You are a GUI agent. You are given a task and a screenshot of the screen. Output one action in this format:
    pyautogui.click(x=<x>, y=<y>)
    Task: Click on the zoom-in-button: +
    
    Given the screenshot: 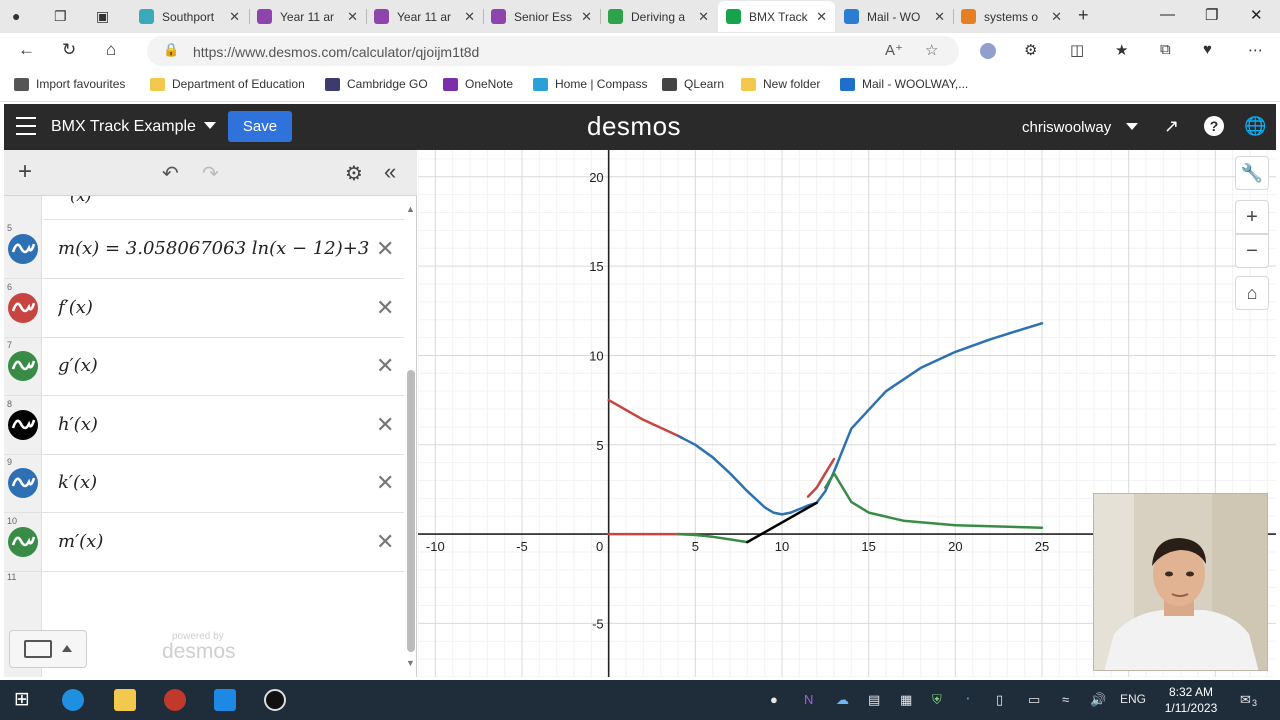 What is the action you would take?
    pyautogui.click(x=1252, y=217)
    